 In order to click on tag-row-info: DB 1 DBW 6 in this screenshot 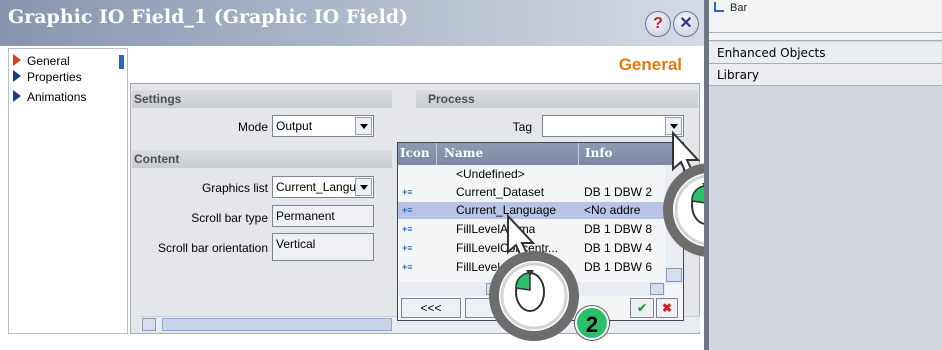, I will do `click(618, 267)`.